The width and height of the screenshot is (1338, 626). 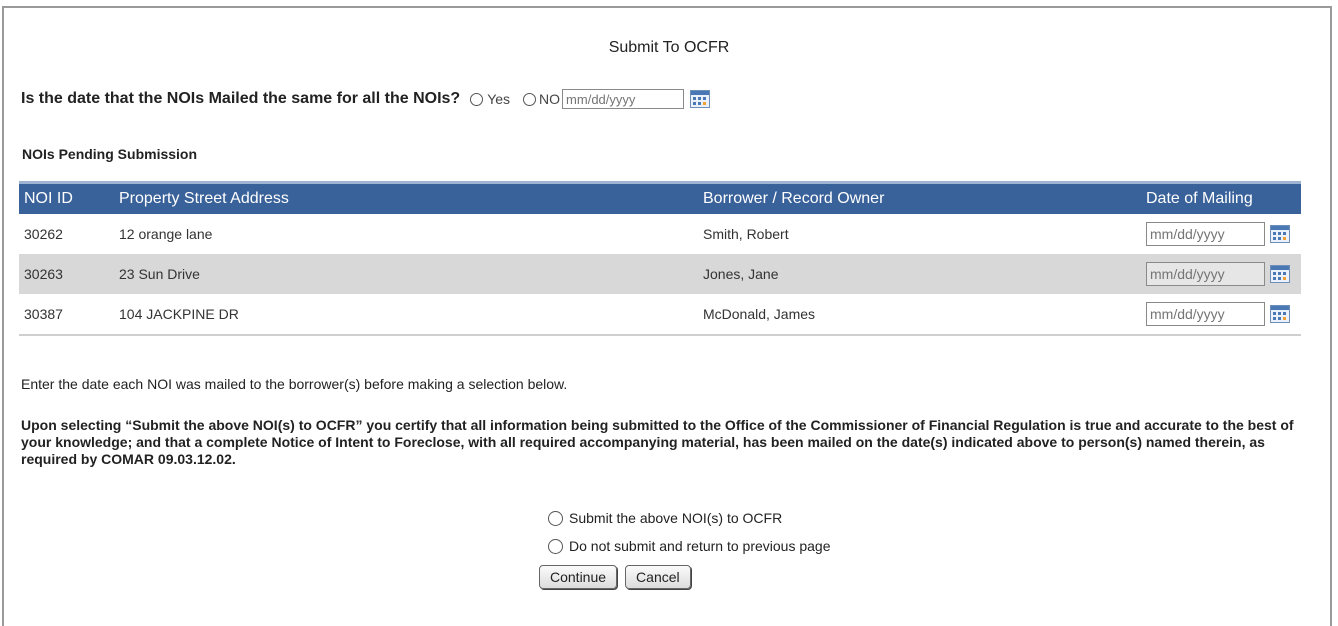 What do you see at coordinates (550, 99) in the screenshot?
I see `no-label: NO` at bounding box center [550, 99].